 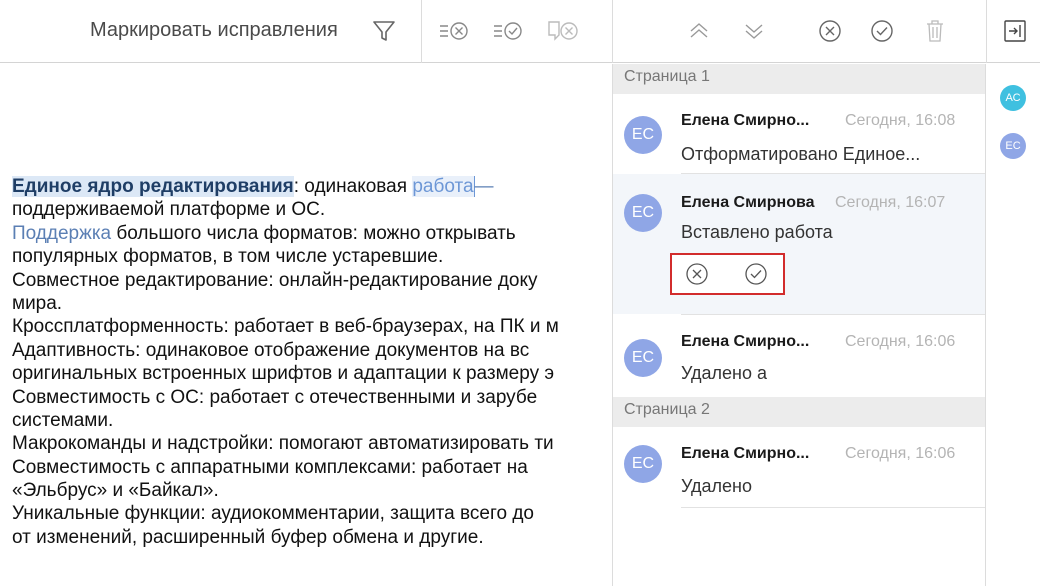 I want to click on page-header: Страница 2, so click(x=799, y=412).